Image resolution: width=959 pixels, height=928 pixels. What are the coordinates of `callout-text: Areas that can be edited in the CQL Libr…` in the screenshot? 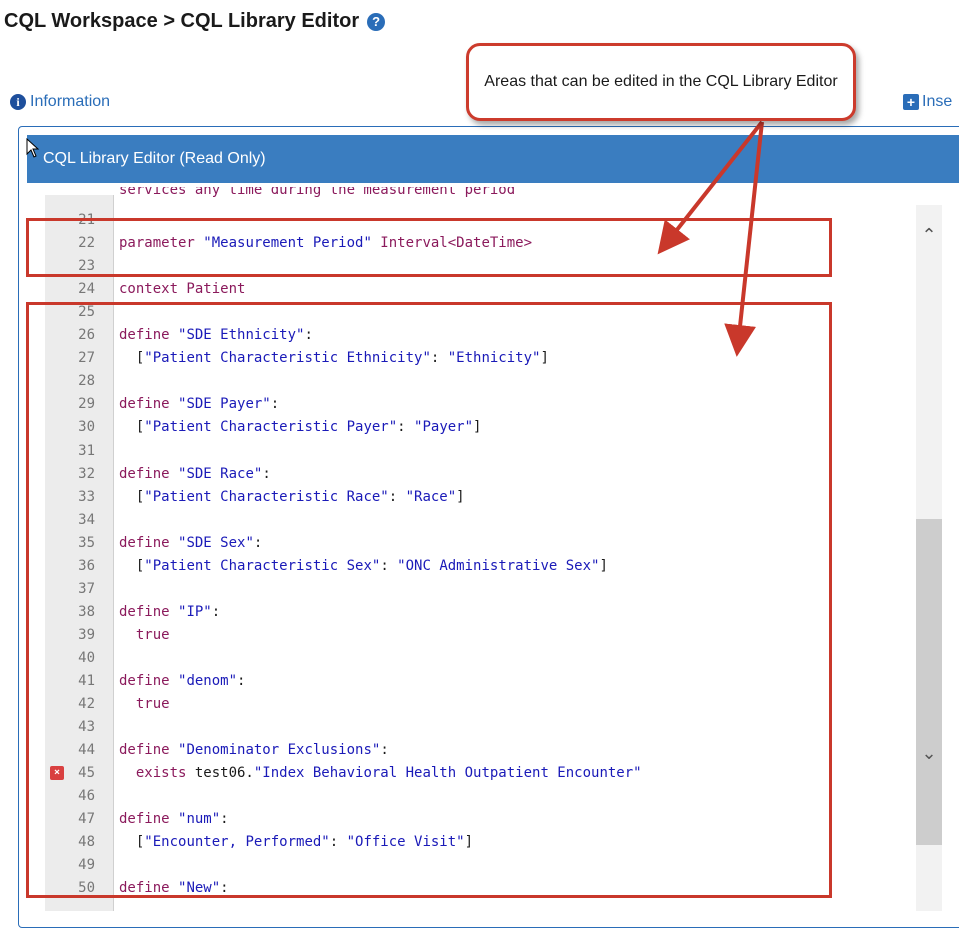 It's located at (661, 81).